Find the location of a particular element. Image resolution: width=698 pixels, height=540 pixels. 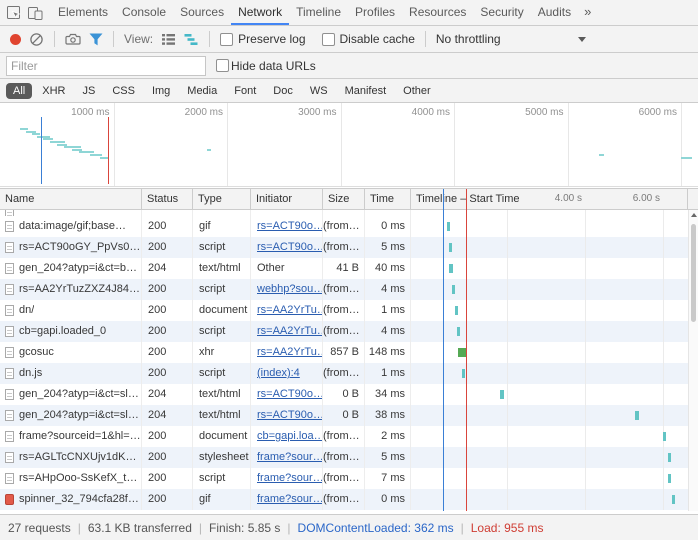

finish-time: Finish: 5.85 s is located at coordinates (245, 527).